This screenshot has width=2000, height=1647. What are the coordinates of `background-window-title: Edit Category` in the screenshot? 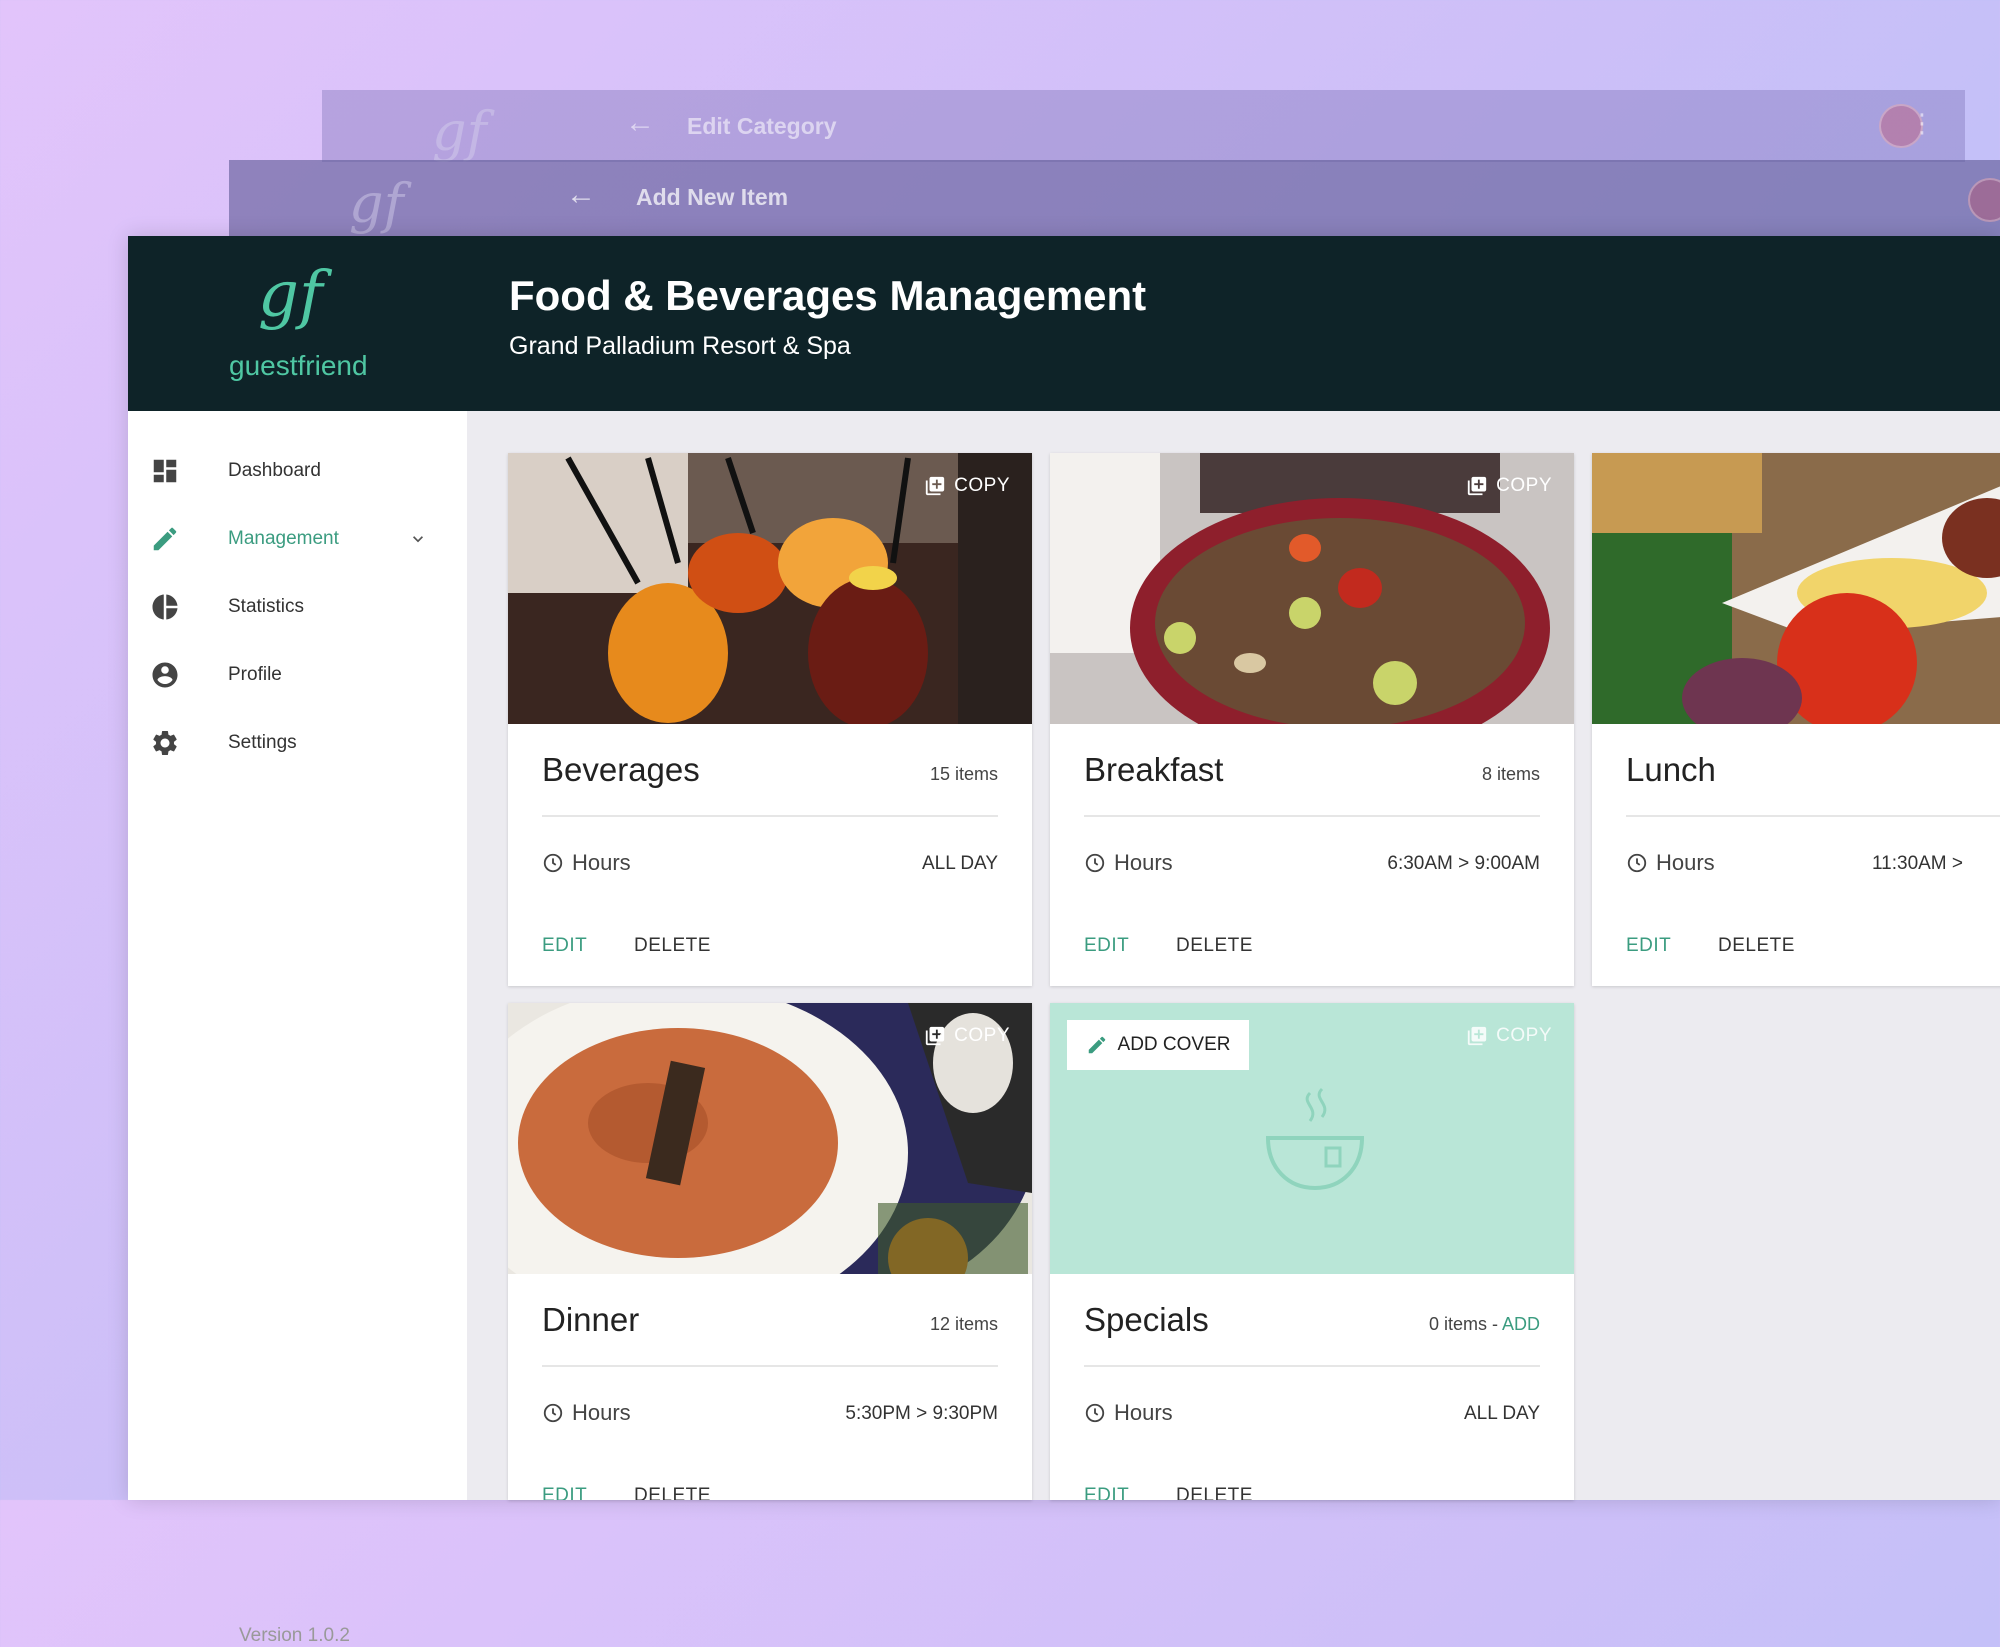 It's located at (762, 126).